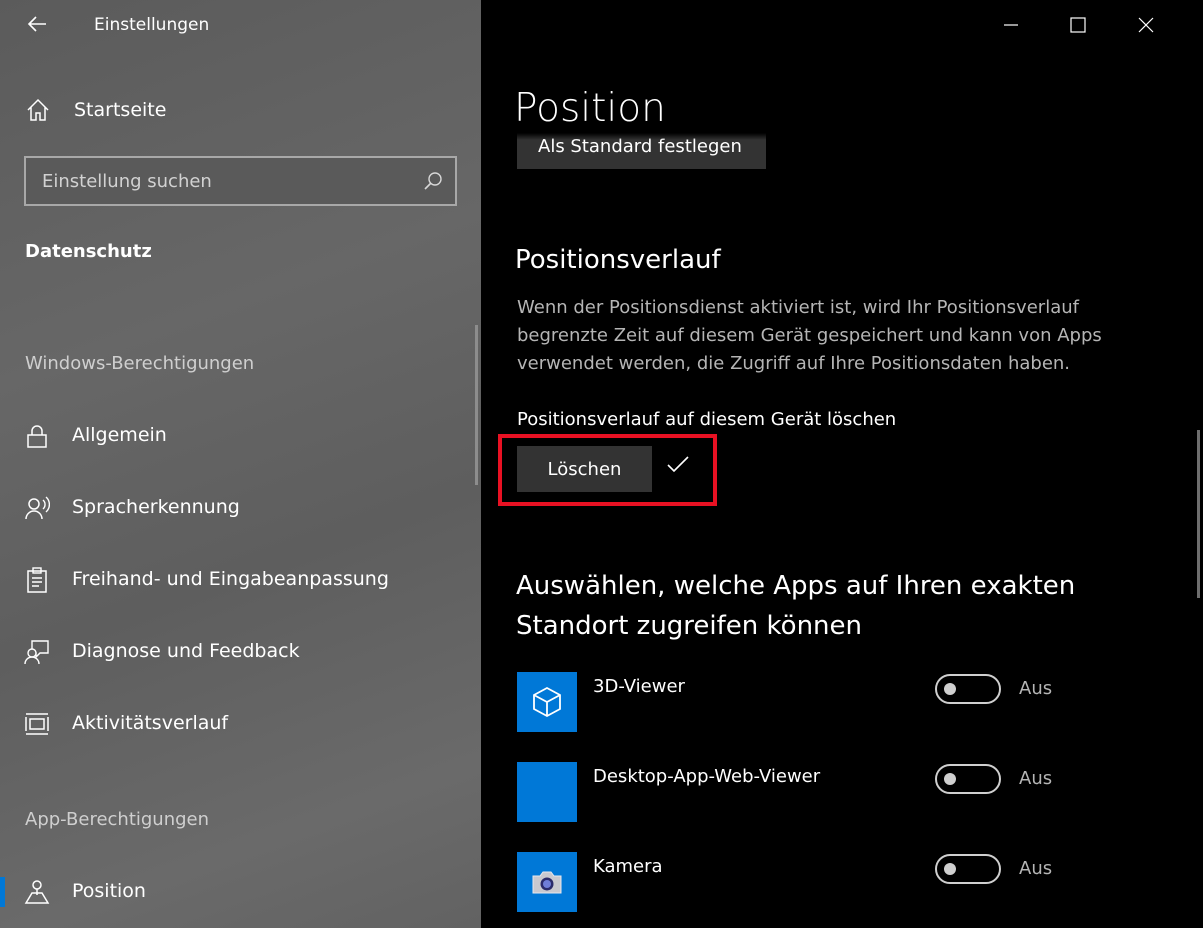 Image resolution: width=1203 pixels, height=928 pixels. I want to click on sidebar-item-label: Diagnose und Feedback, so click(186, 651).